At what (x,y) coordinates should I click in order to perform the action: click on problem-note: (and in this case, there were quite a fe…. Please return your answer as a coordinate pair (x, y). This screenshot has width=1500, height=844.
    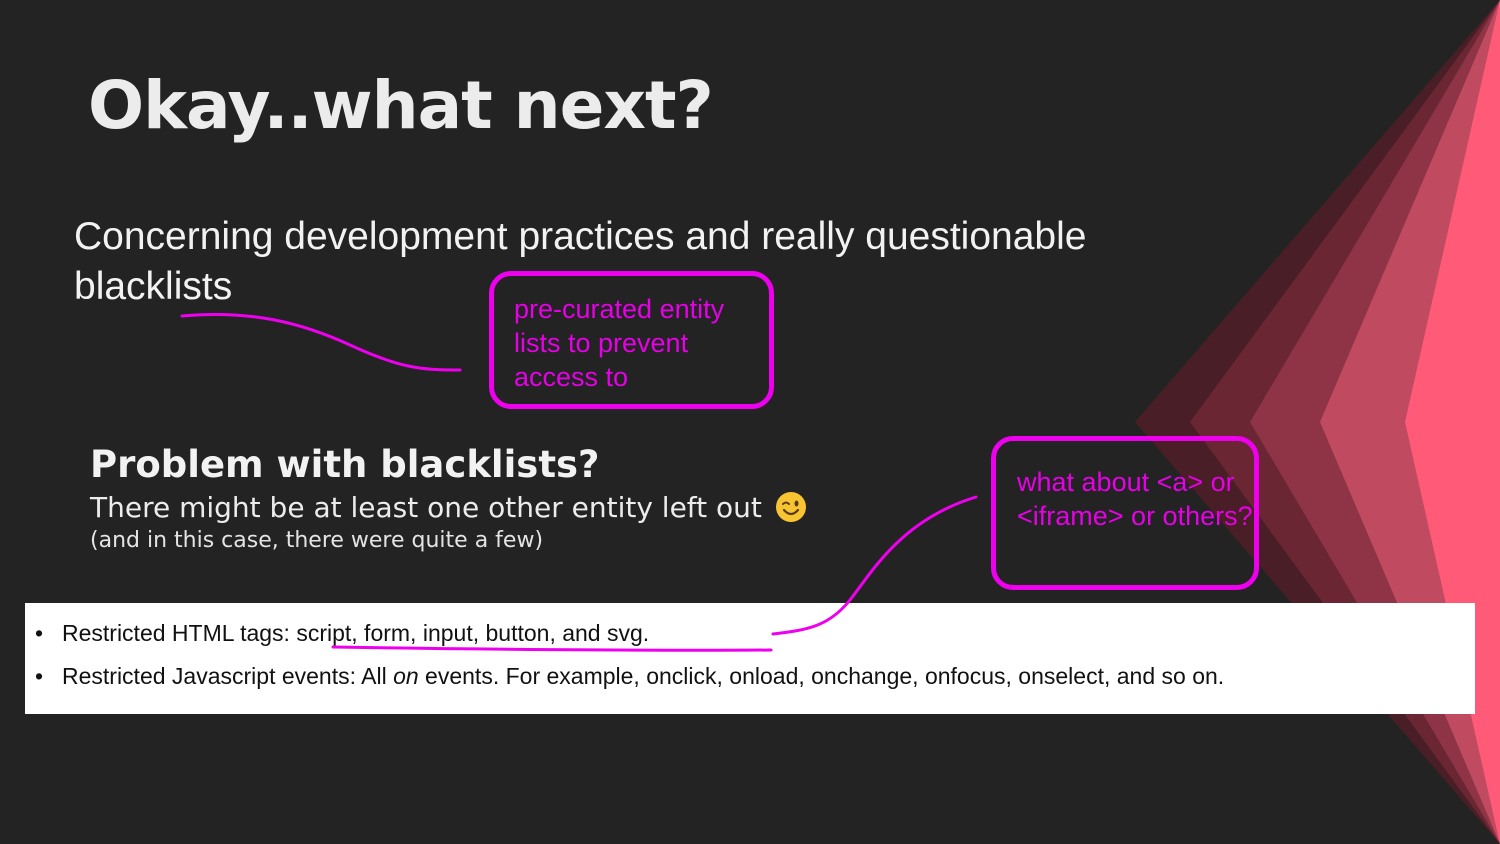
    Looking at the image, I should click on (317, 540).